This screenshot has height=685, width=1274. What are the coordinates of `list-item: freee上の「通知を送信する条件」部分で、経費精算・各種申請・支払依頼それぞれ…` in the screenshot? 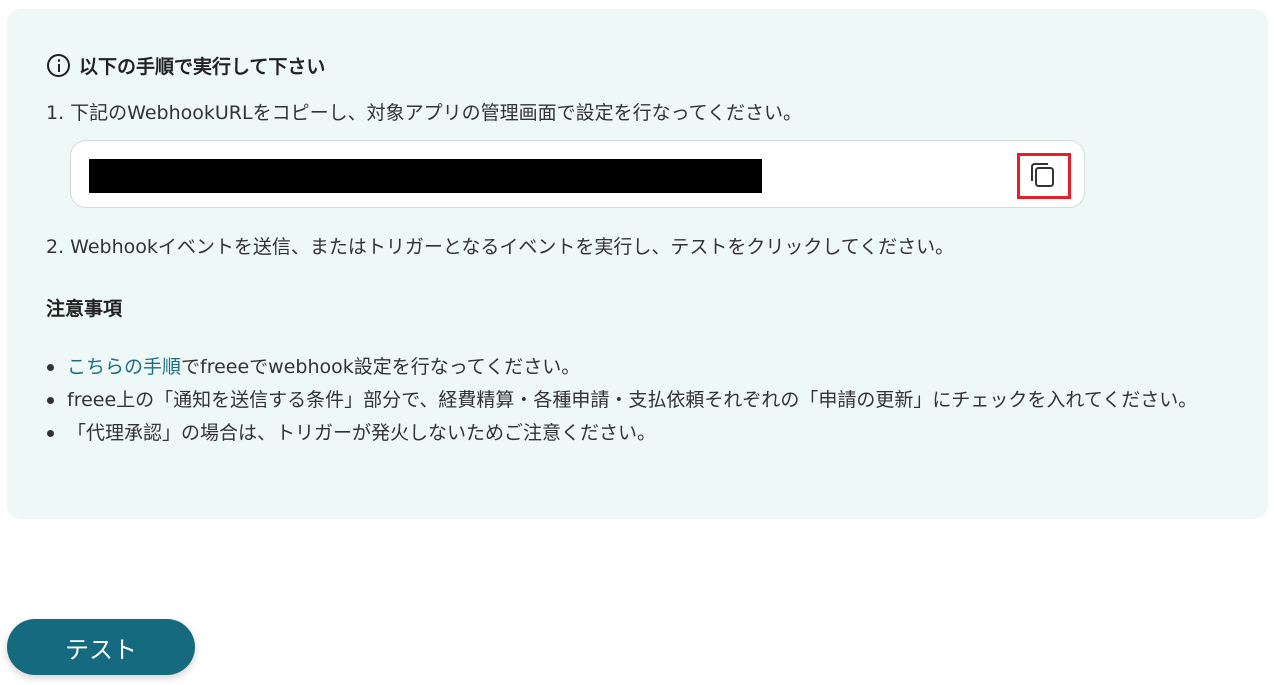 It's located at (643, 400).